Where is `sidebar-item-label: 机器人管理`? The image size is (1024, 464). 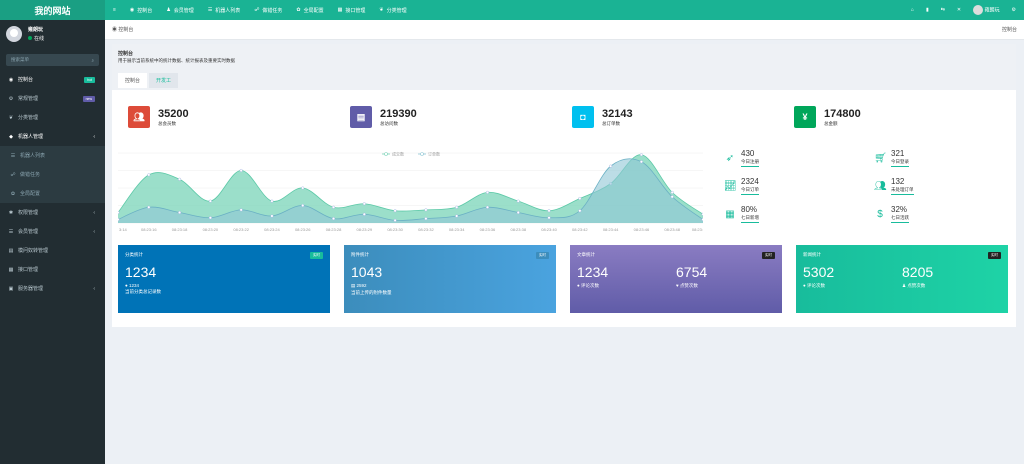 sidebar-item-label: 机器人管理 is located at coordinates (31, 137).